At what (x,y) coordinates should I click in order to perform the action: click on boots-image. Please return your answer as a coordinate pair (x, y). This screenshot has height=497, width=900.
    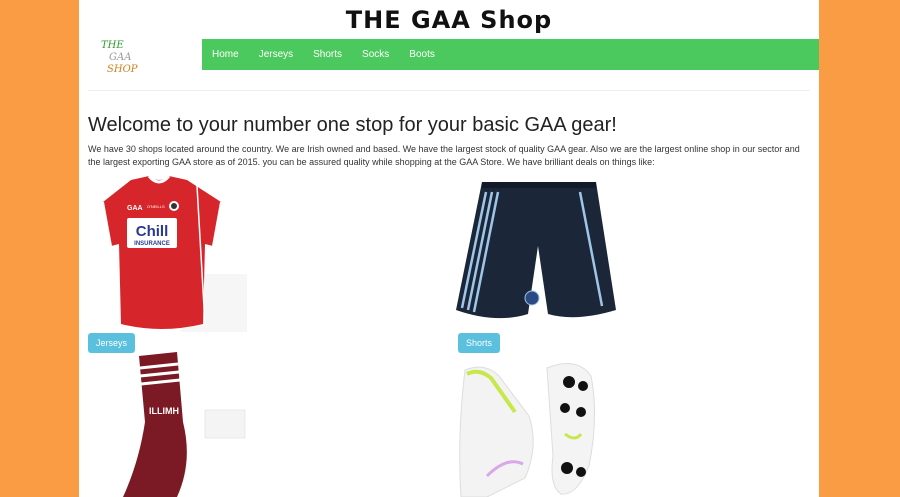
    Looking at the image, I should click on (537, 426).